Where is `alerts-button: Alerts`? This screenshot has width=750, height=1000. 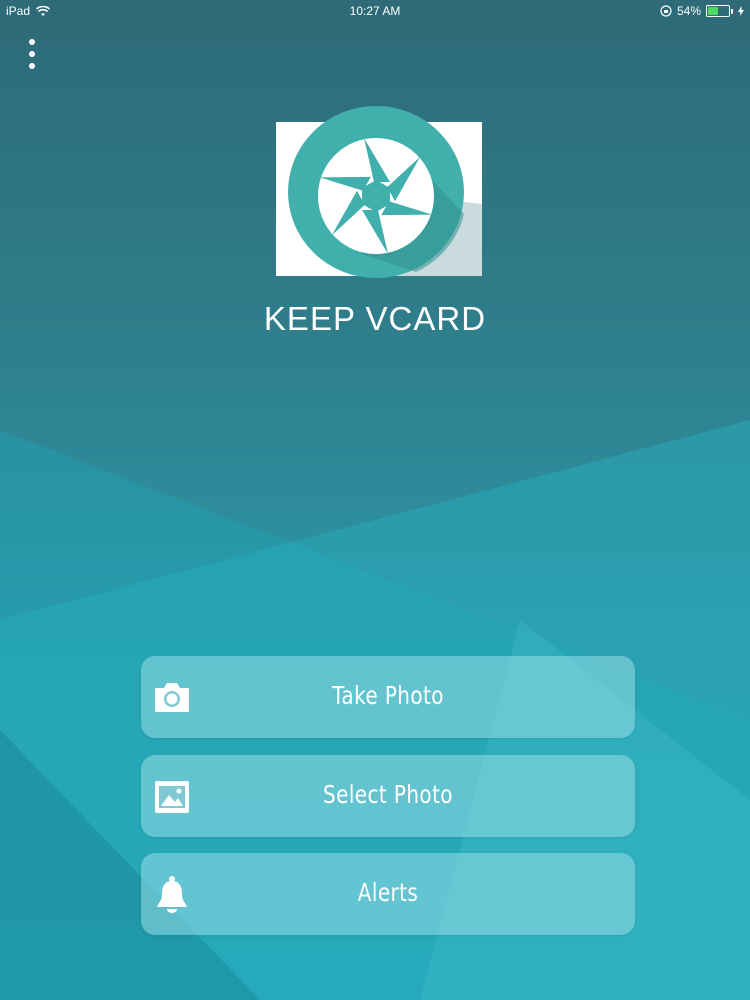
alerts-button: Alerts is located at coordinates (388, 894).